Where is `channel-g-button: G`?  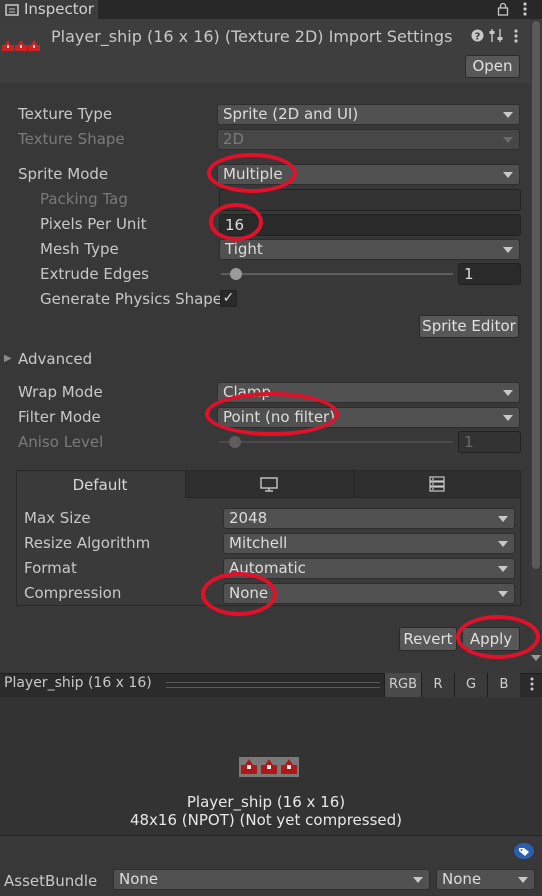
channel-g-button: G is located at coordinates (470, 685).